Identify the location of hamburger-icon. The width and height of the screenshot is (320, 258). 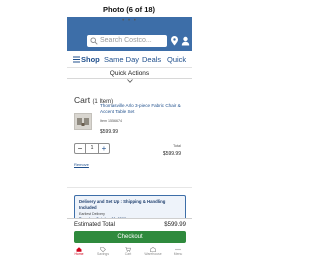
(76, 59).